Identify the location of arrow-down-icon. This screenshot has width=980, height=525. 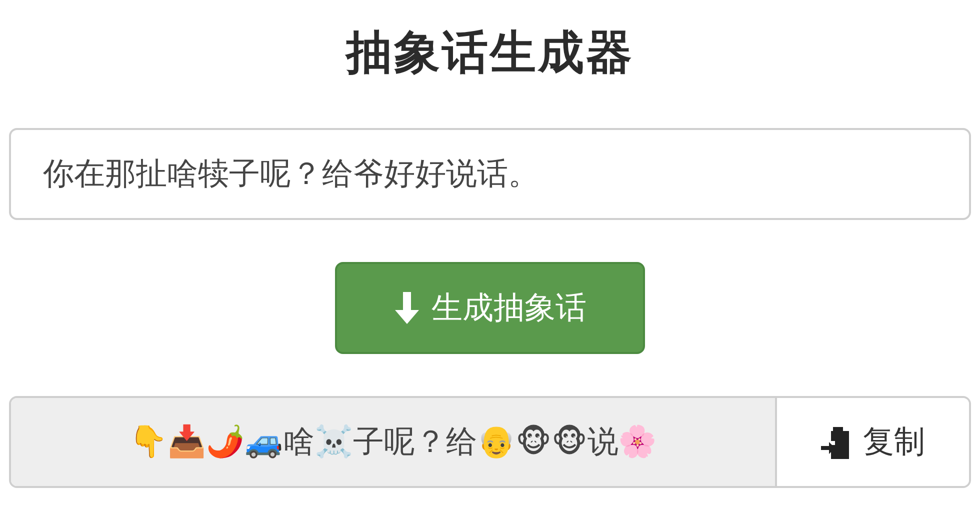
(407, 308).